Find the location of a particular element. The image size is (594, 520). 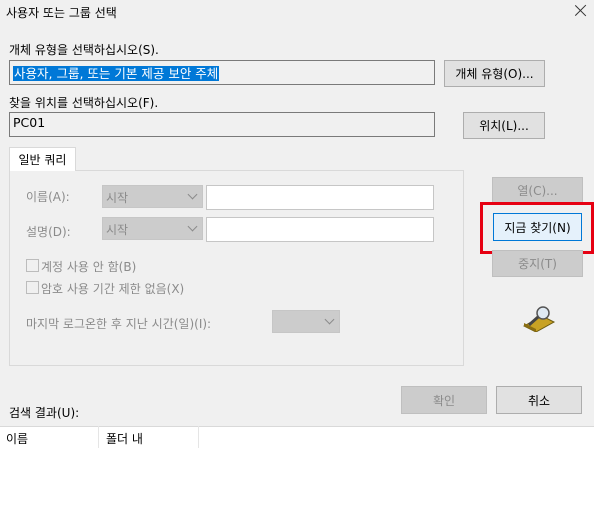

days-since-logon-label: 마지막 로그온한 후 지난 시간(일)(I): is located at coordinates (119, 324).